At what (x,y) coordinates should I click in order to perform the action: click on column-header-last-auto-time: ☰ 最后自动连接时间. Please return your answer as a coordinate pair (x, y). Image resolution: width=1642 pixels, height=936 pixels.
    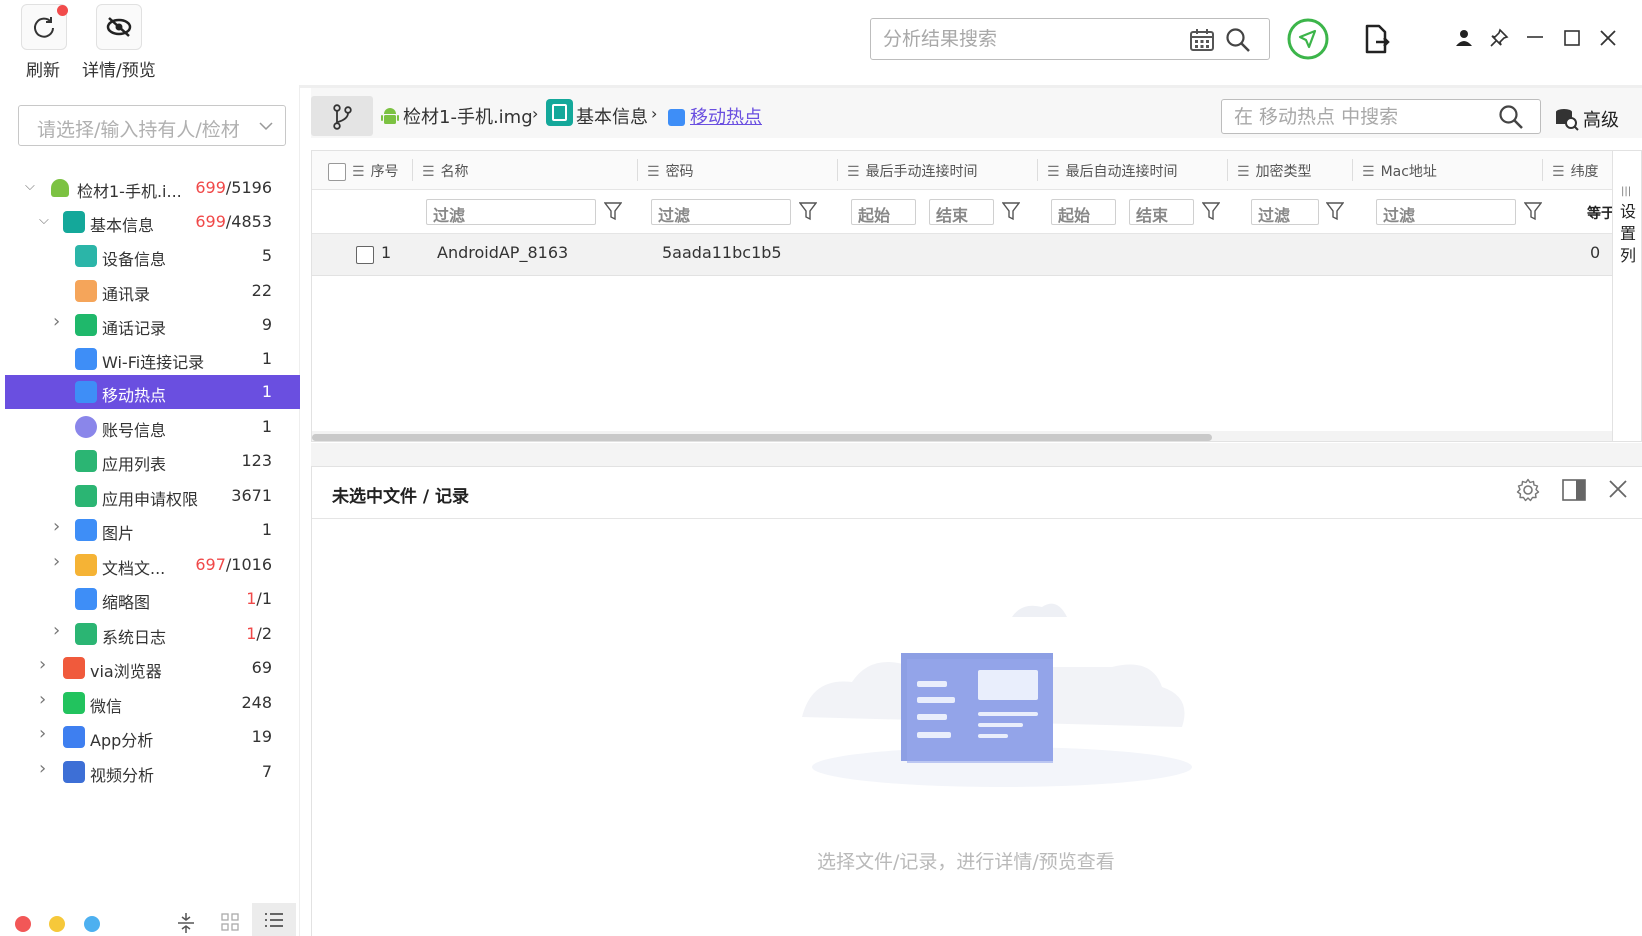
    Looking at the image, I should click on (1112, 171).